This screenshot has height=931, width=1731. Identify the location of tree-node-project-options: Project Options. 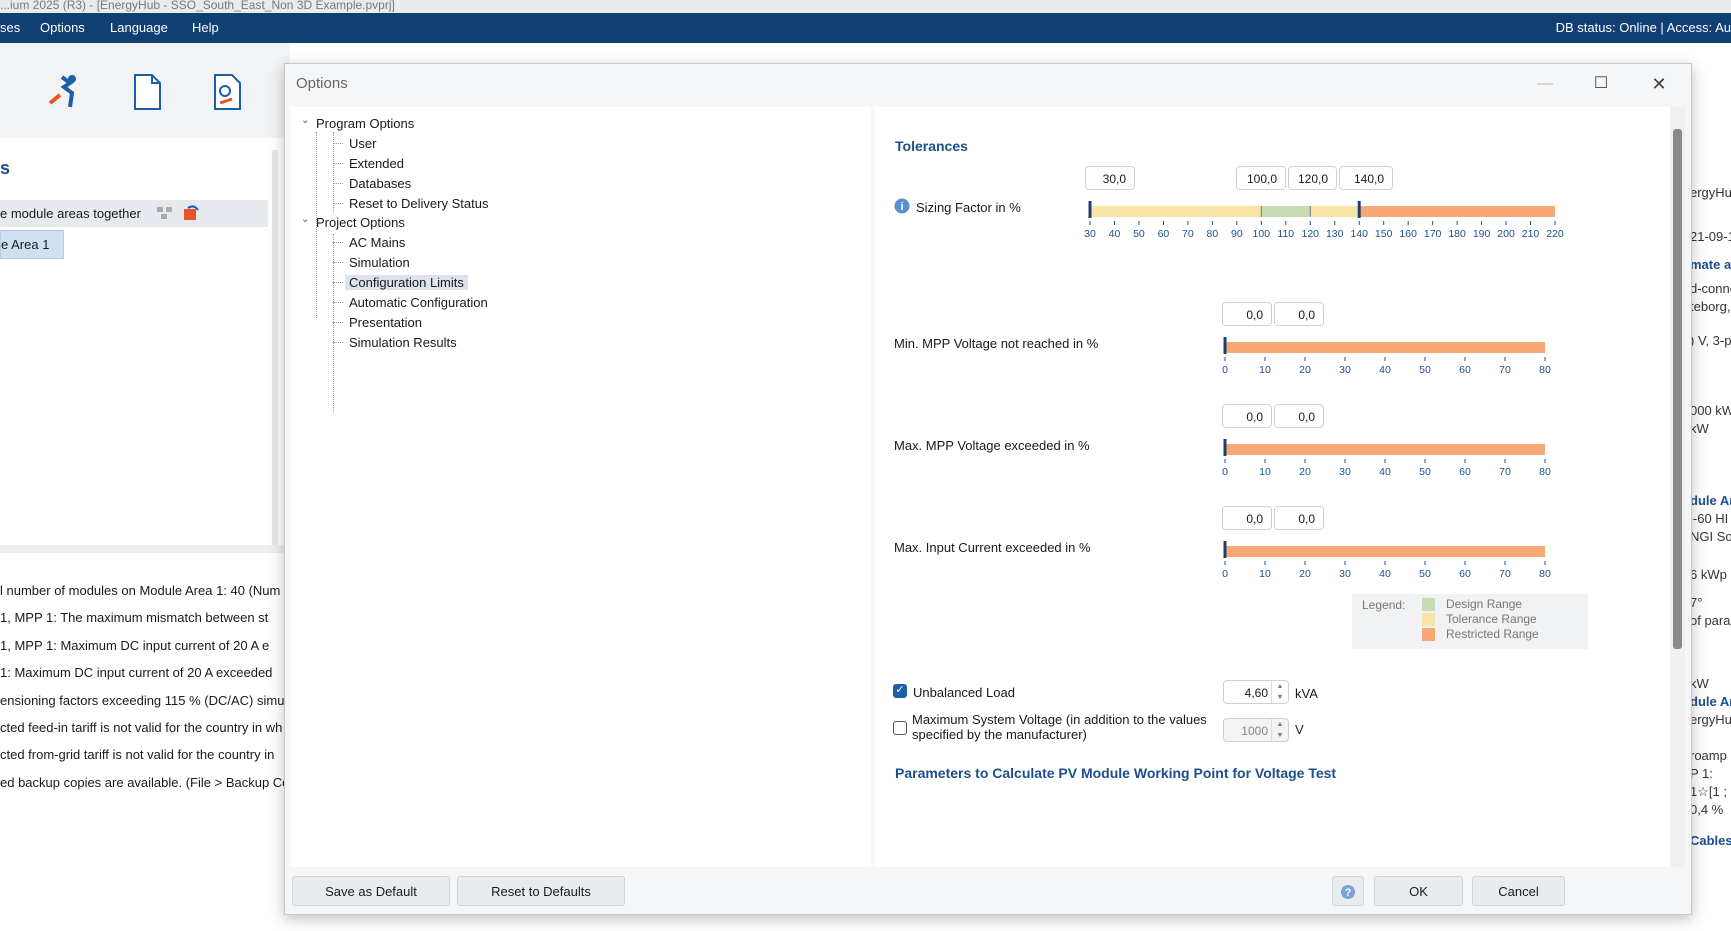
(360, 222).